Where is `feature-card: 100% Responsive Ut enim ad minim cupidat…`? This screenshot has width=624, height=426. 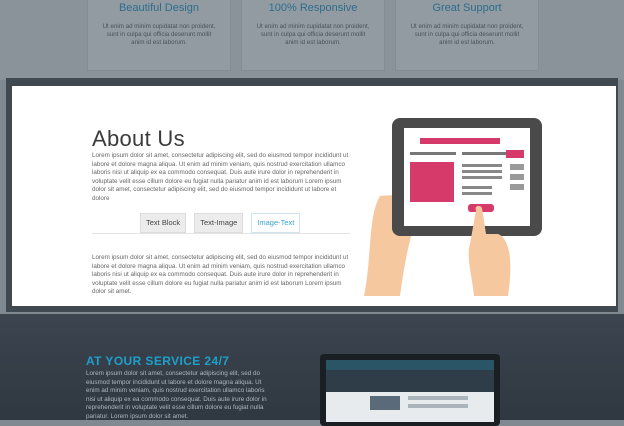
feature-card: 100% Responsive Ut enim ad minim cupidat… is located at coordinates (313, 35).